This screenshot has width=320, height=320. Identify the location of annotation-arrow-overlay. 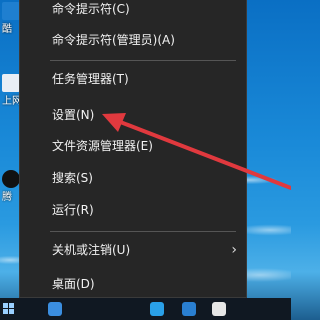
(196, 151).